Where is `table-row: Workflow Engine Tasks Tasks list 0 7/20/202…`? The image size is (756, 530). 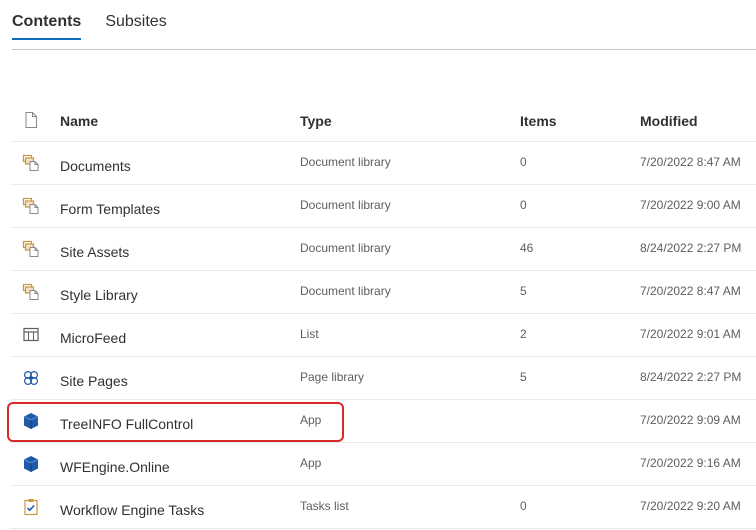 table-row: Workflow Engine Tasks Tasks list 0 7/20/202… is located at coordinates (383, 507).